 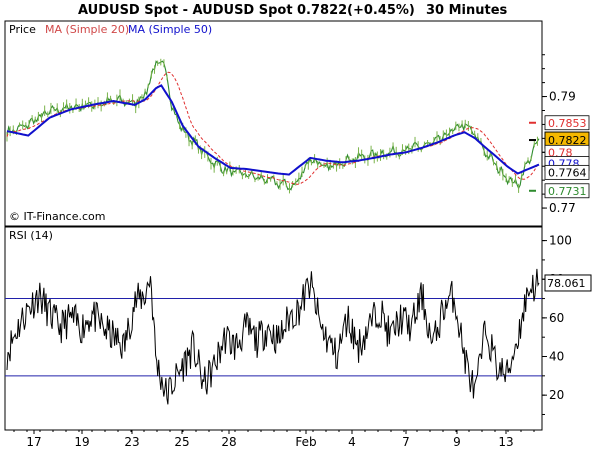 I want to click on legend-price: Price, so click(x=22, y=29).